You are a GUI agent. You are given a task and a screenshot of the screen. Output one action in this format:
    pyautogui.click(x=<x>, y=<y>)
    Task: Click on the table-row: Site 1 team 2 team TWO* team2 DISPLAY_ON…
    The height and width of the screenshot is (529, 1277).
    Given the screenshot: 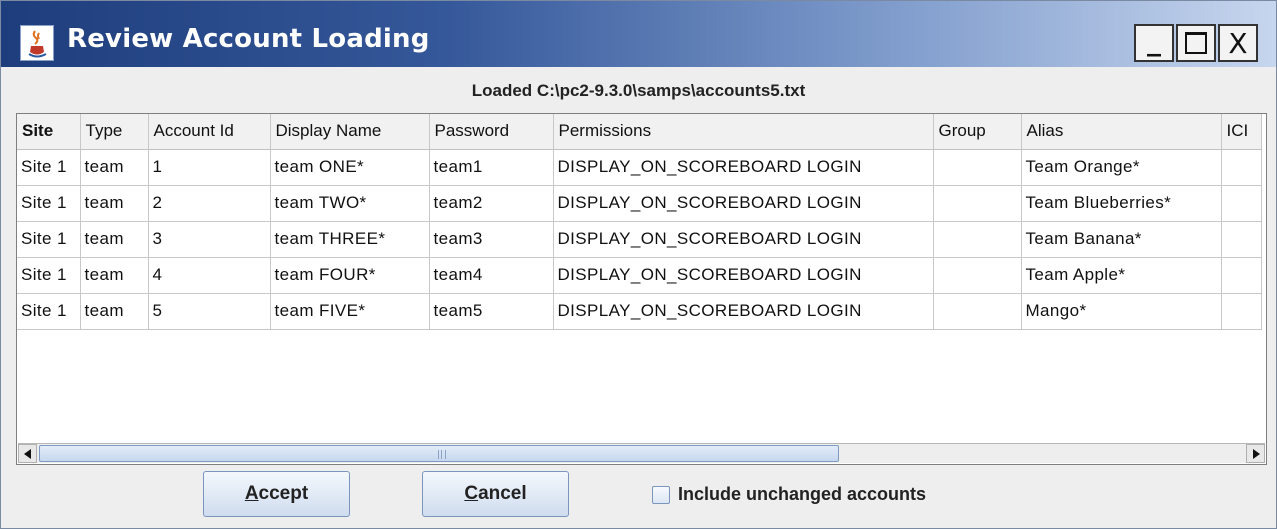 What is the action you would take?
    pyautogui.click(x=639, y=203)
    